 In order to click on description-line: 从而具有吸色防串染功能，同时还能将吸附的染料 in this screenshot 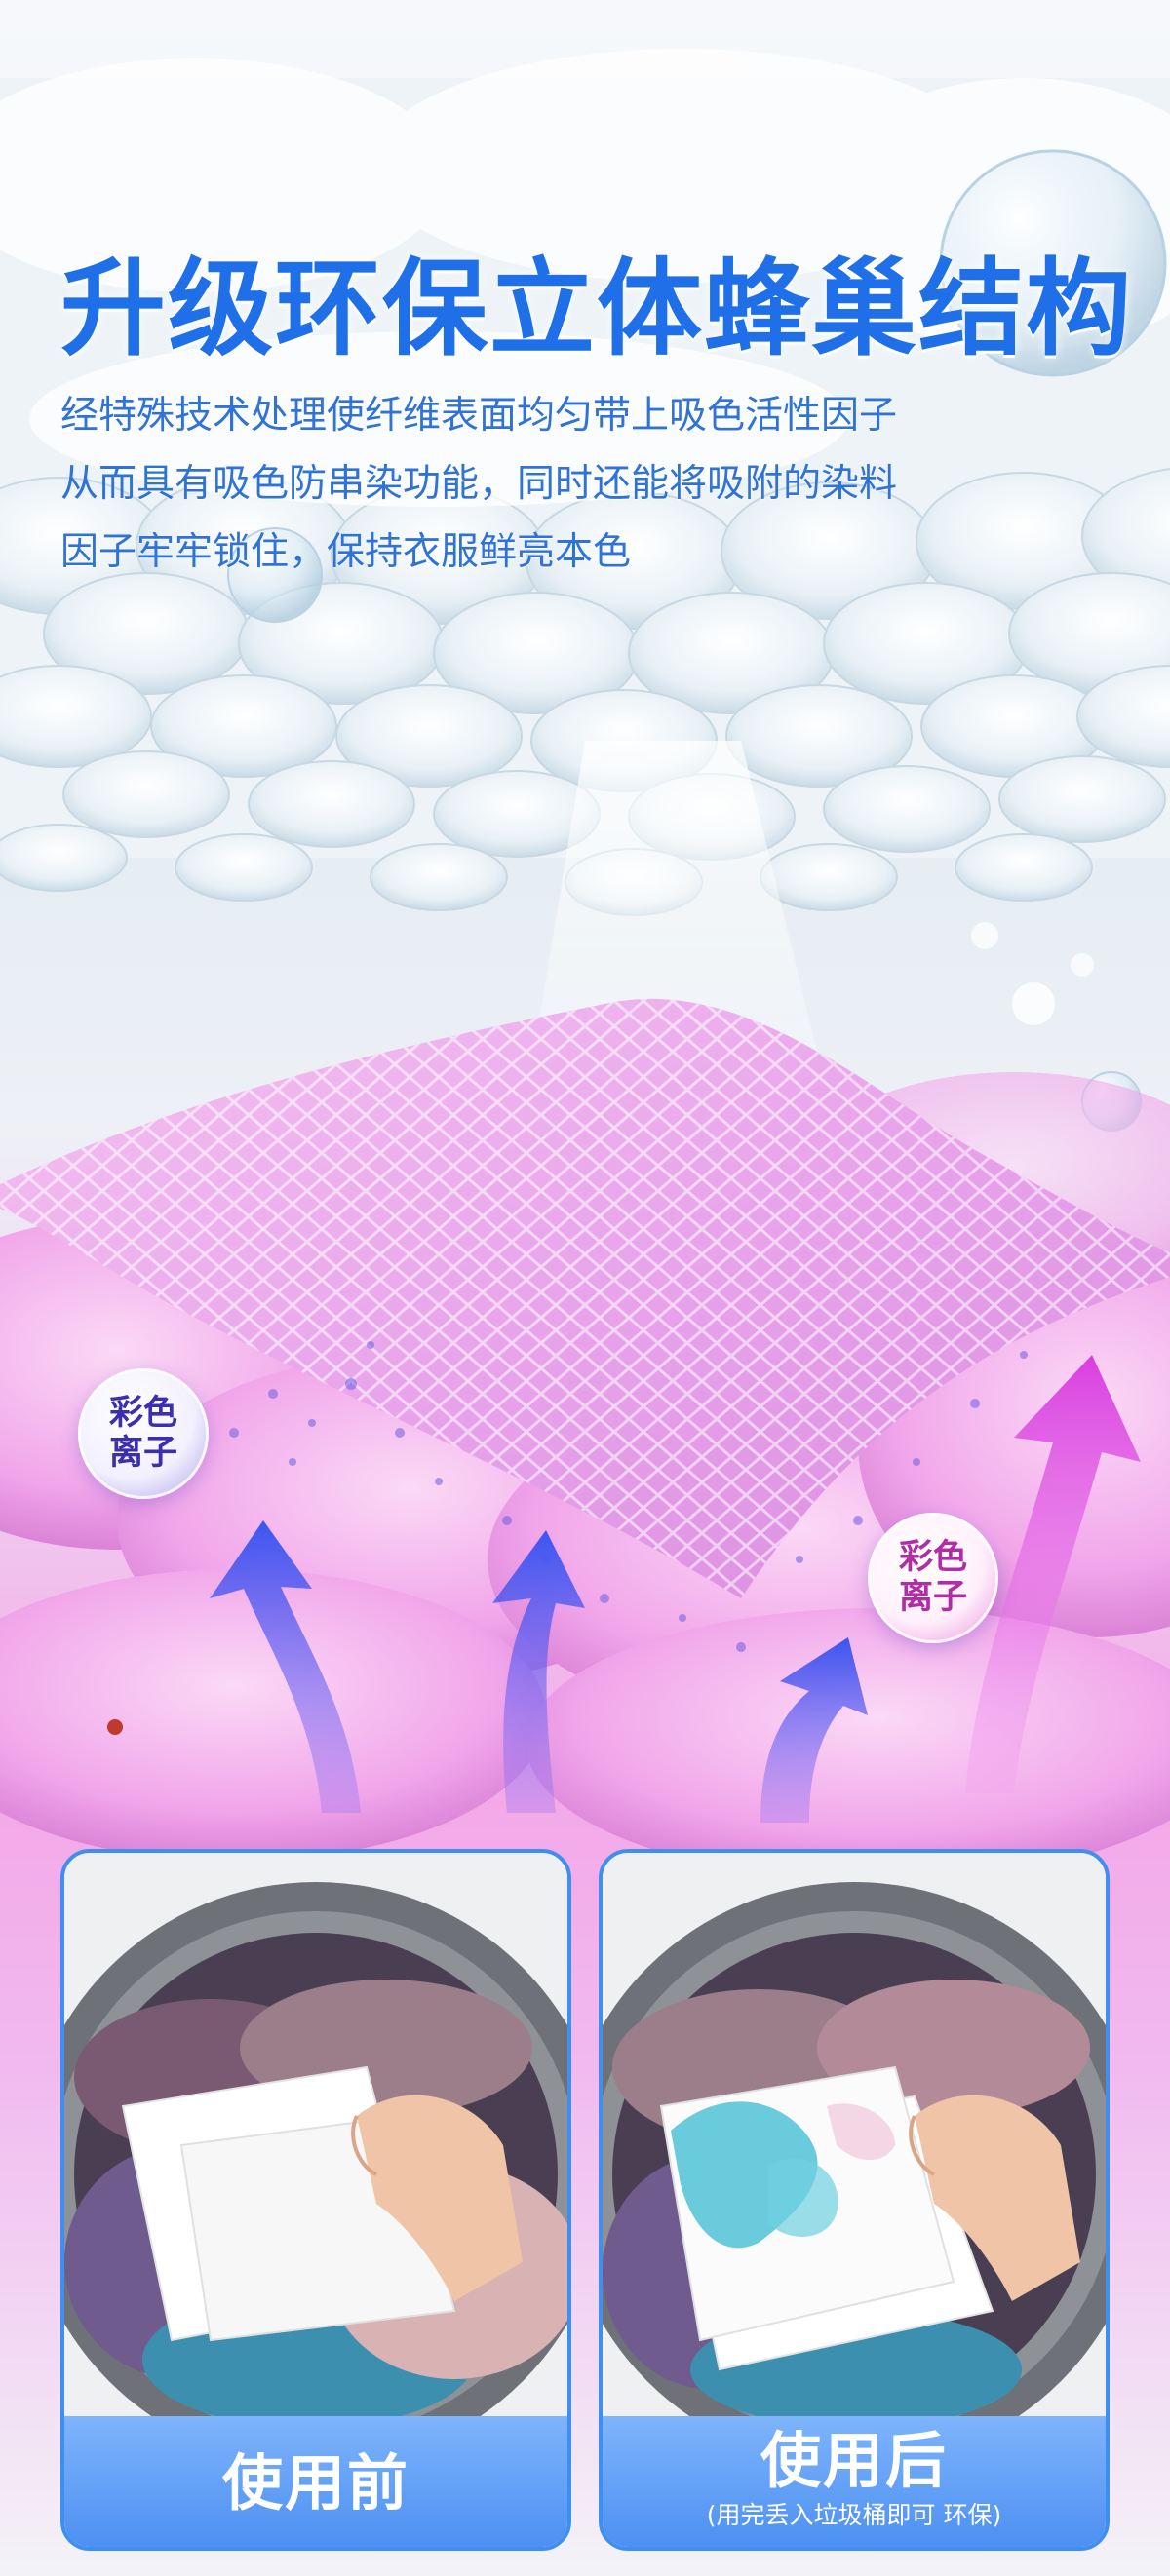, I will do `click(479, 484)`.